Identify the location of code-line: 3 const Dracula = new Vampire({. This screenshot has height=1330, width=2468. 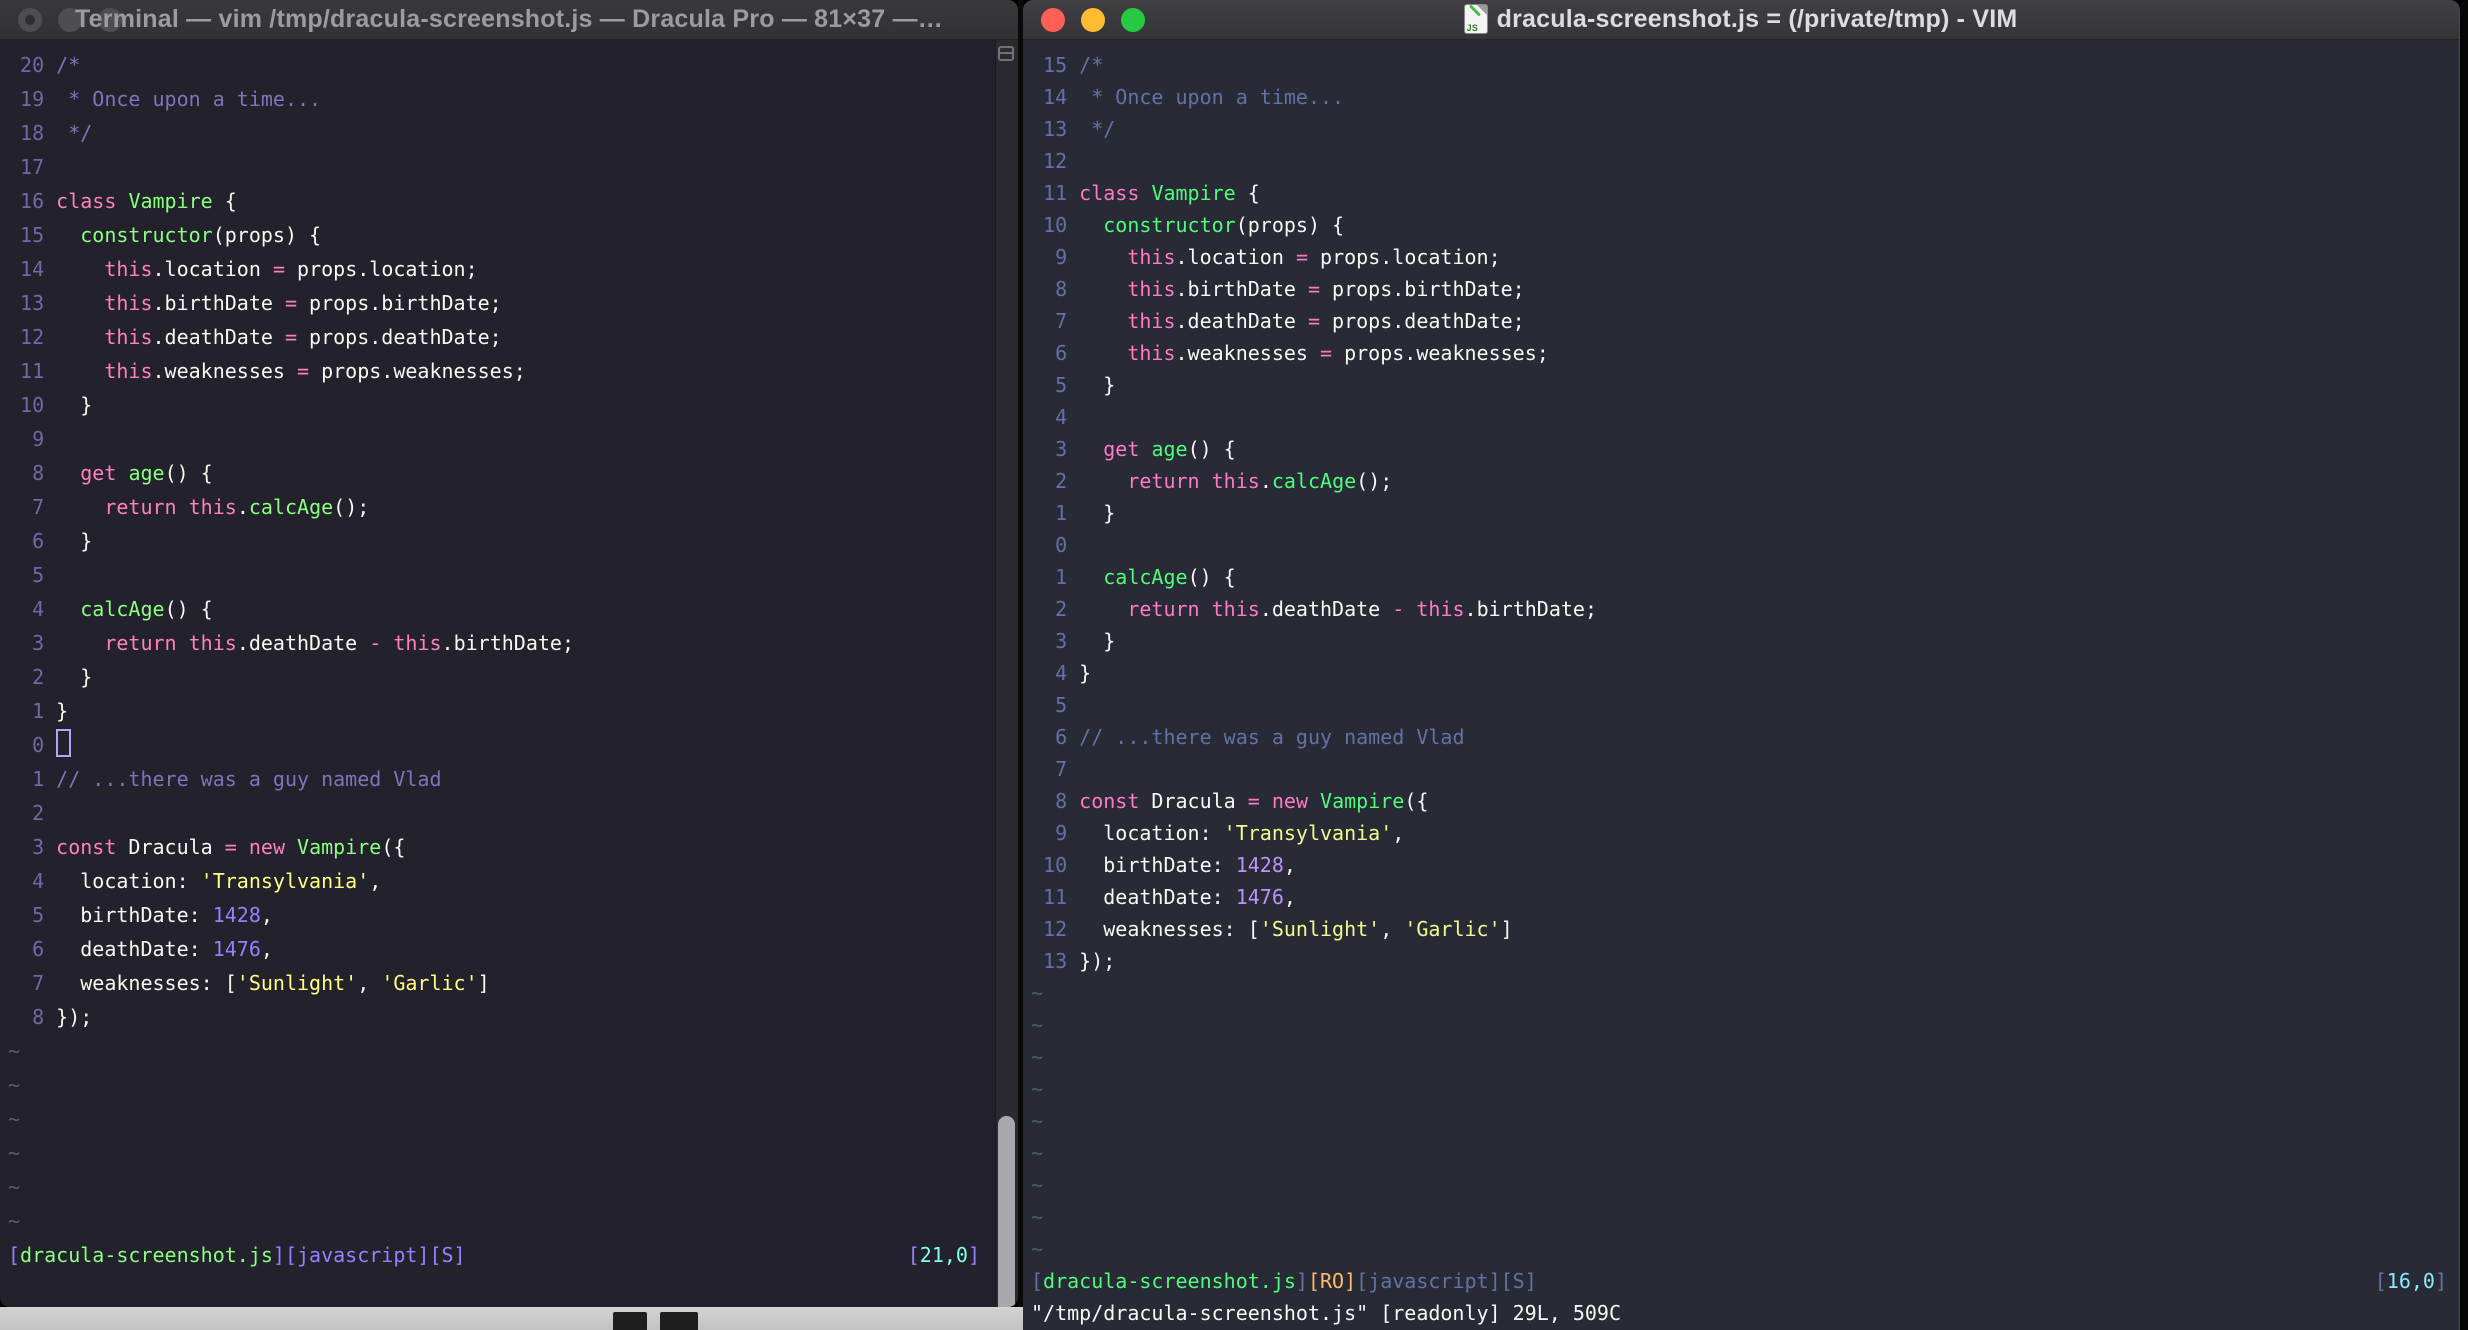
(207, 847).